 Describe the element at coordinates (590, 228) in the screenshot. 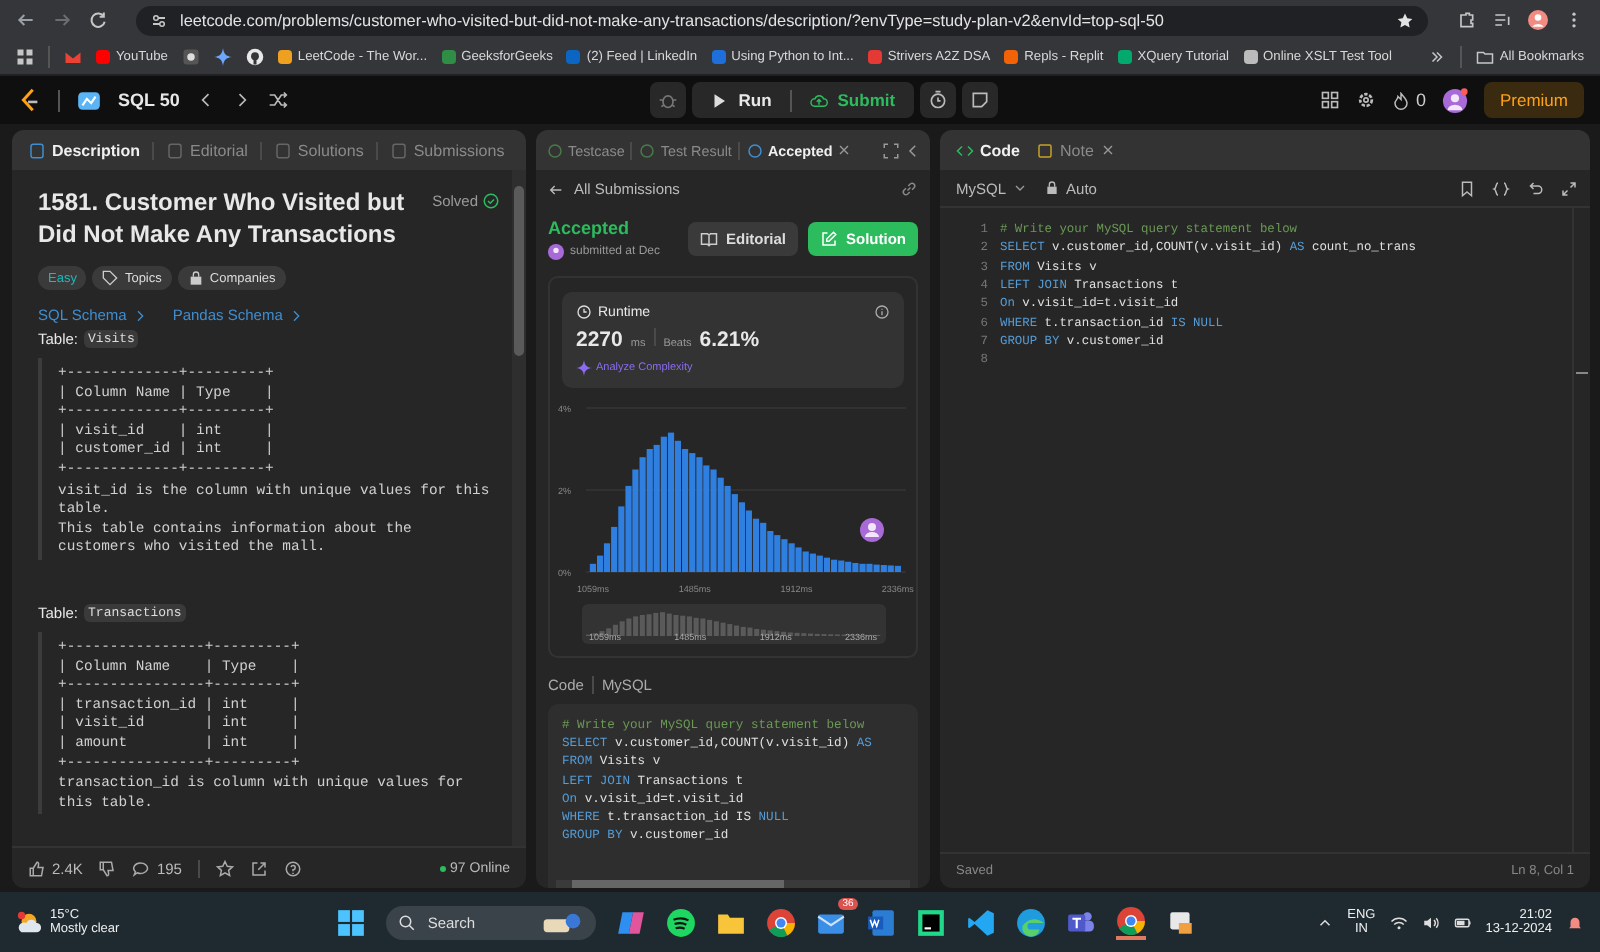

I see `verdict-label: Accepted` at that location.